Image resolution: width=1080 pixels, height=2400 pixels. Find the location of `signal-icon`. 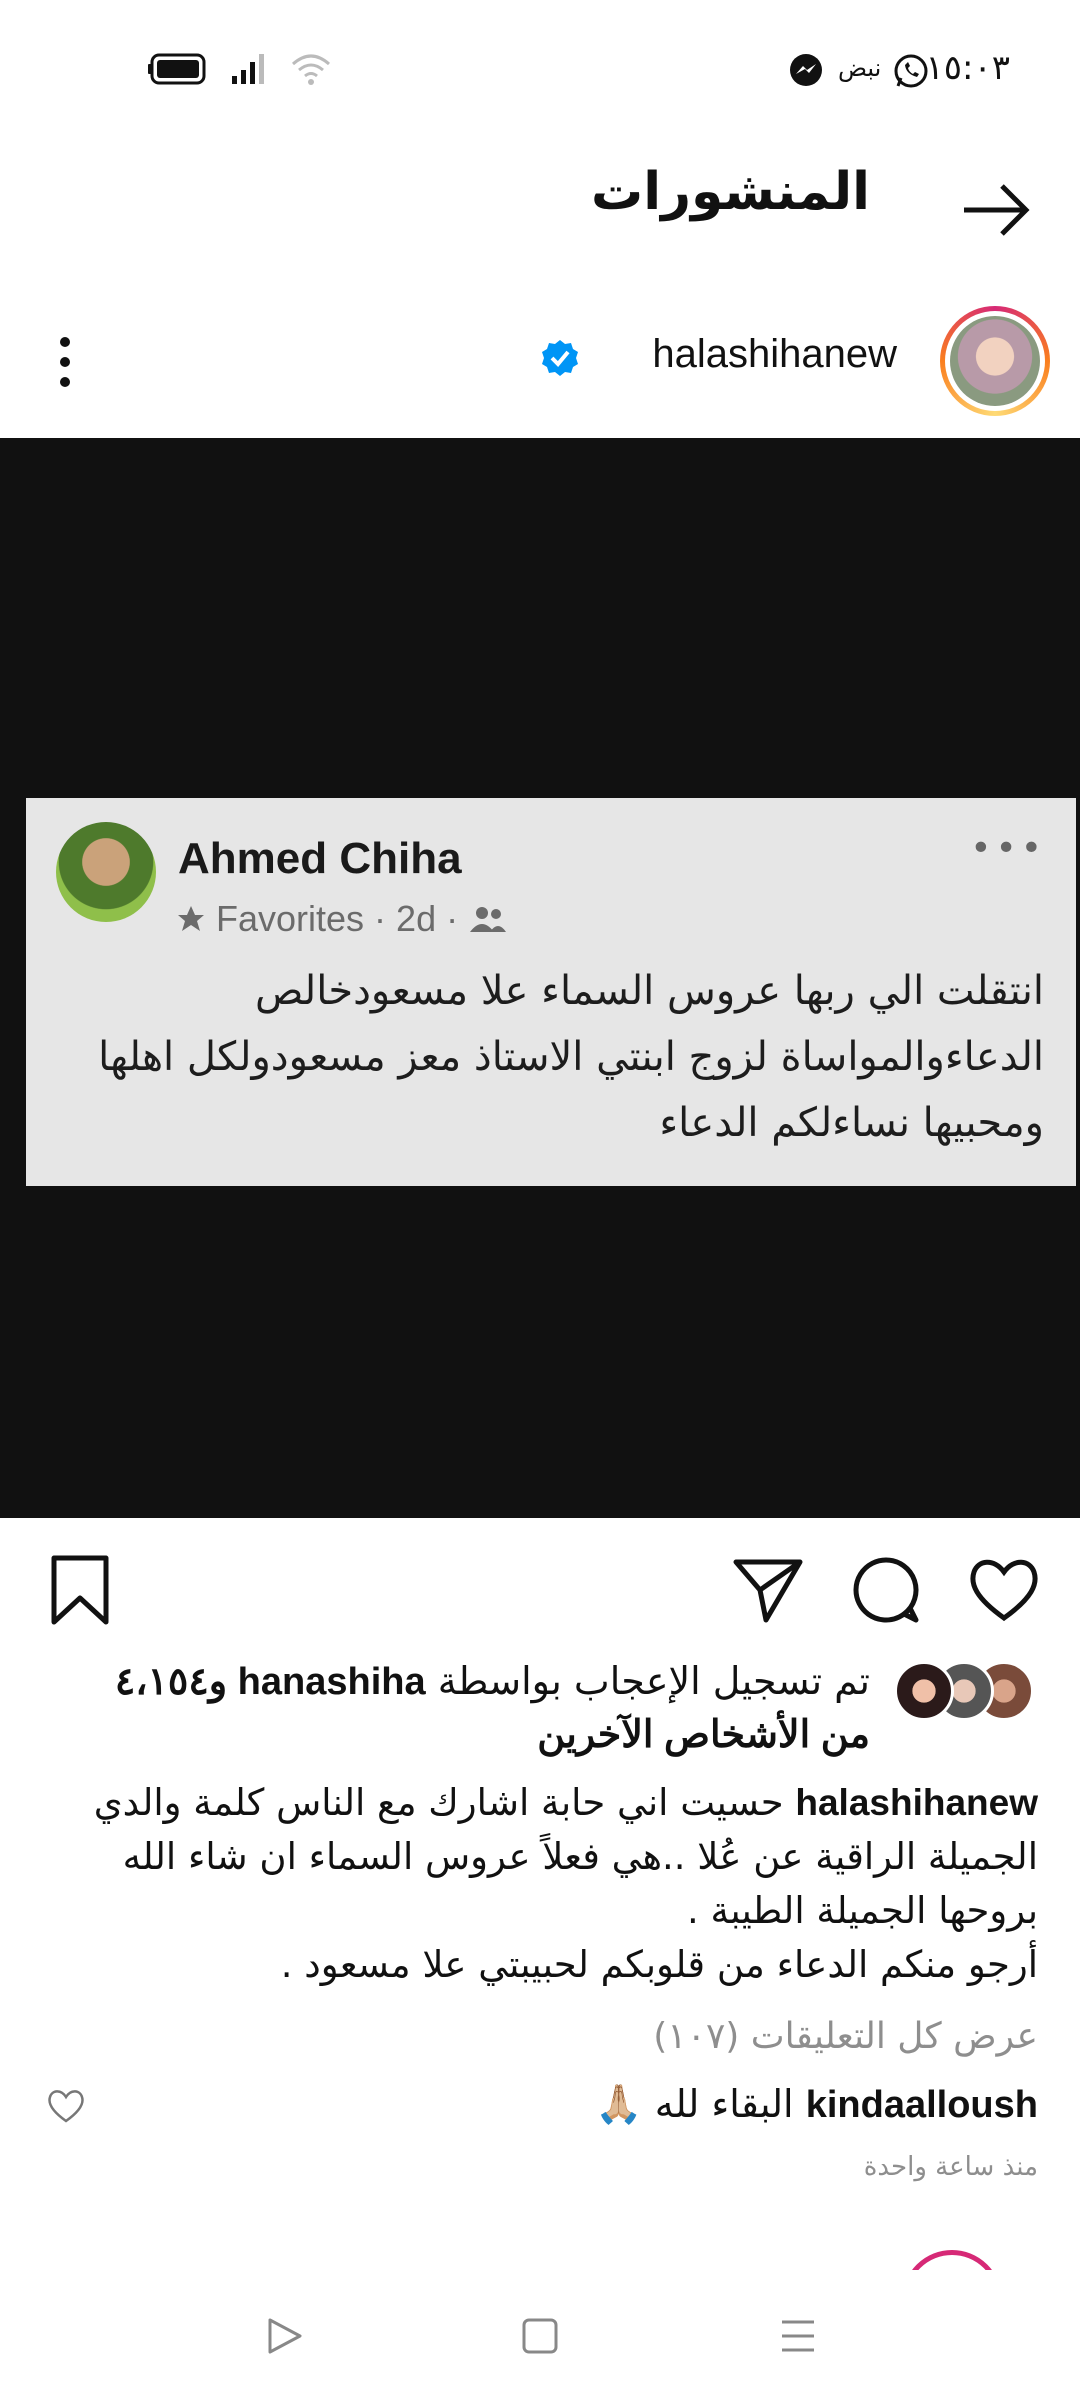

signal-icon is located at coordinates (248, 69).